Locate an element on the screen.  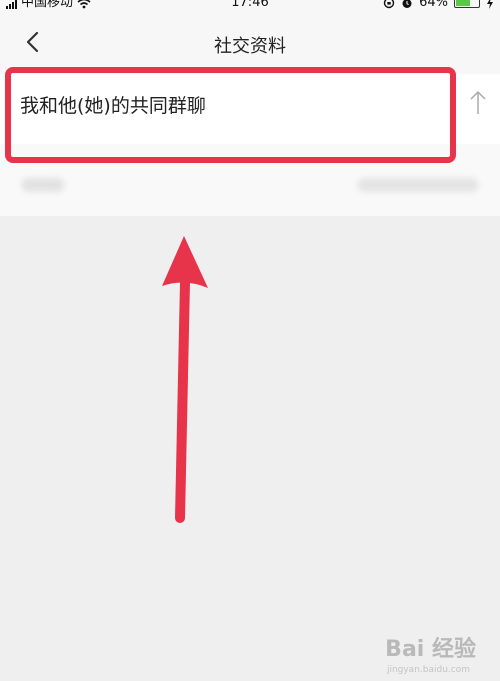
rotation-lock-icon is located at coordinates (389, 4).